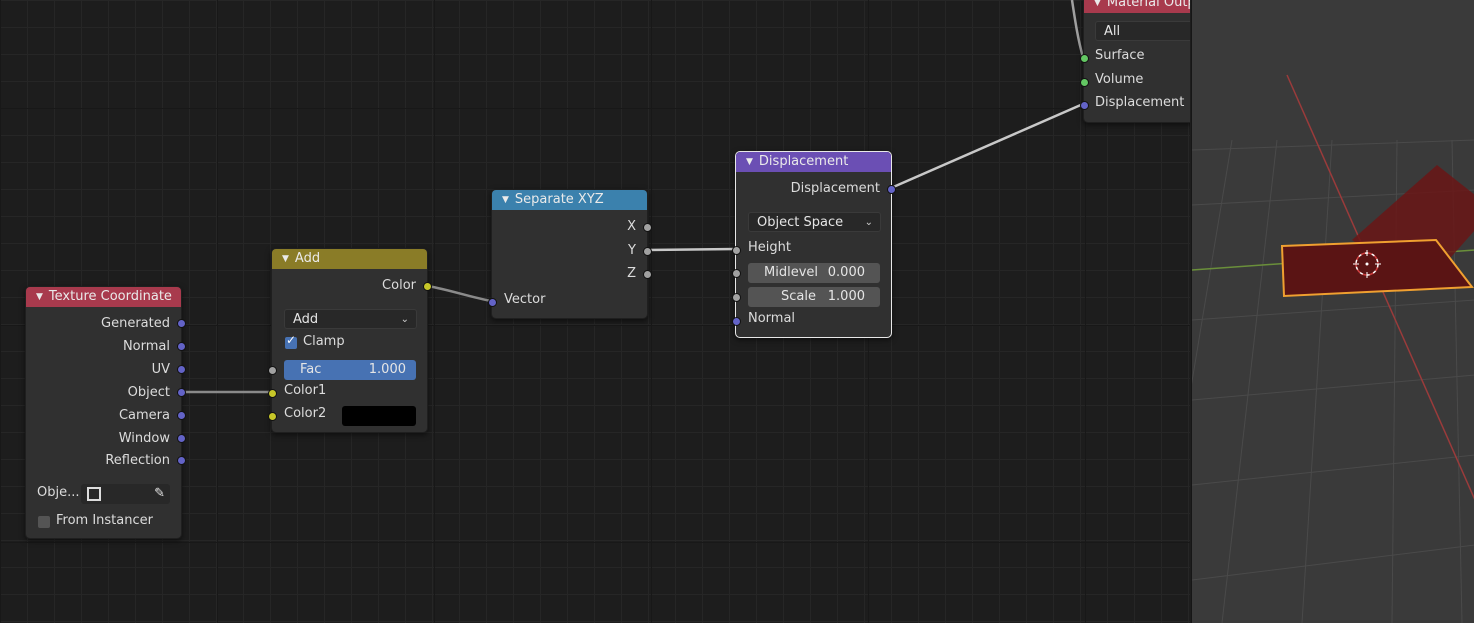 The width and height of the screenshot is (1474, 623). I want to click on target-dropdown: All, so click(1142, 31).